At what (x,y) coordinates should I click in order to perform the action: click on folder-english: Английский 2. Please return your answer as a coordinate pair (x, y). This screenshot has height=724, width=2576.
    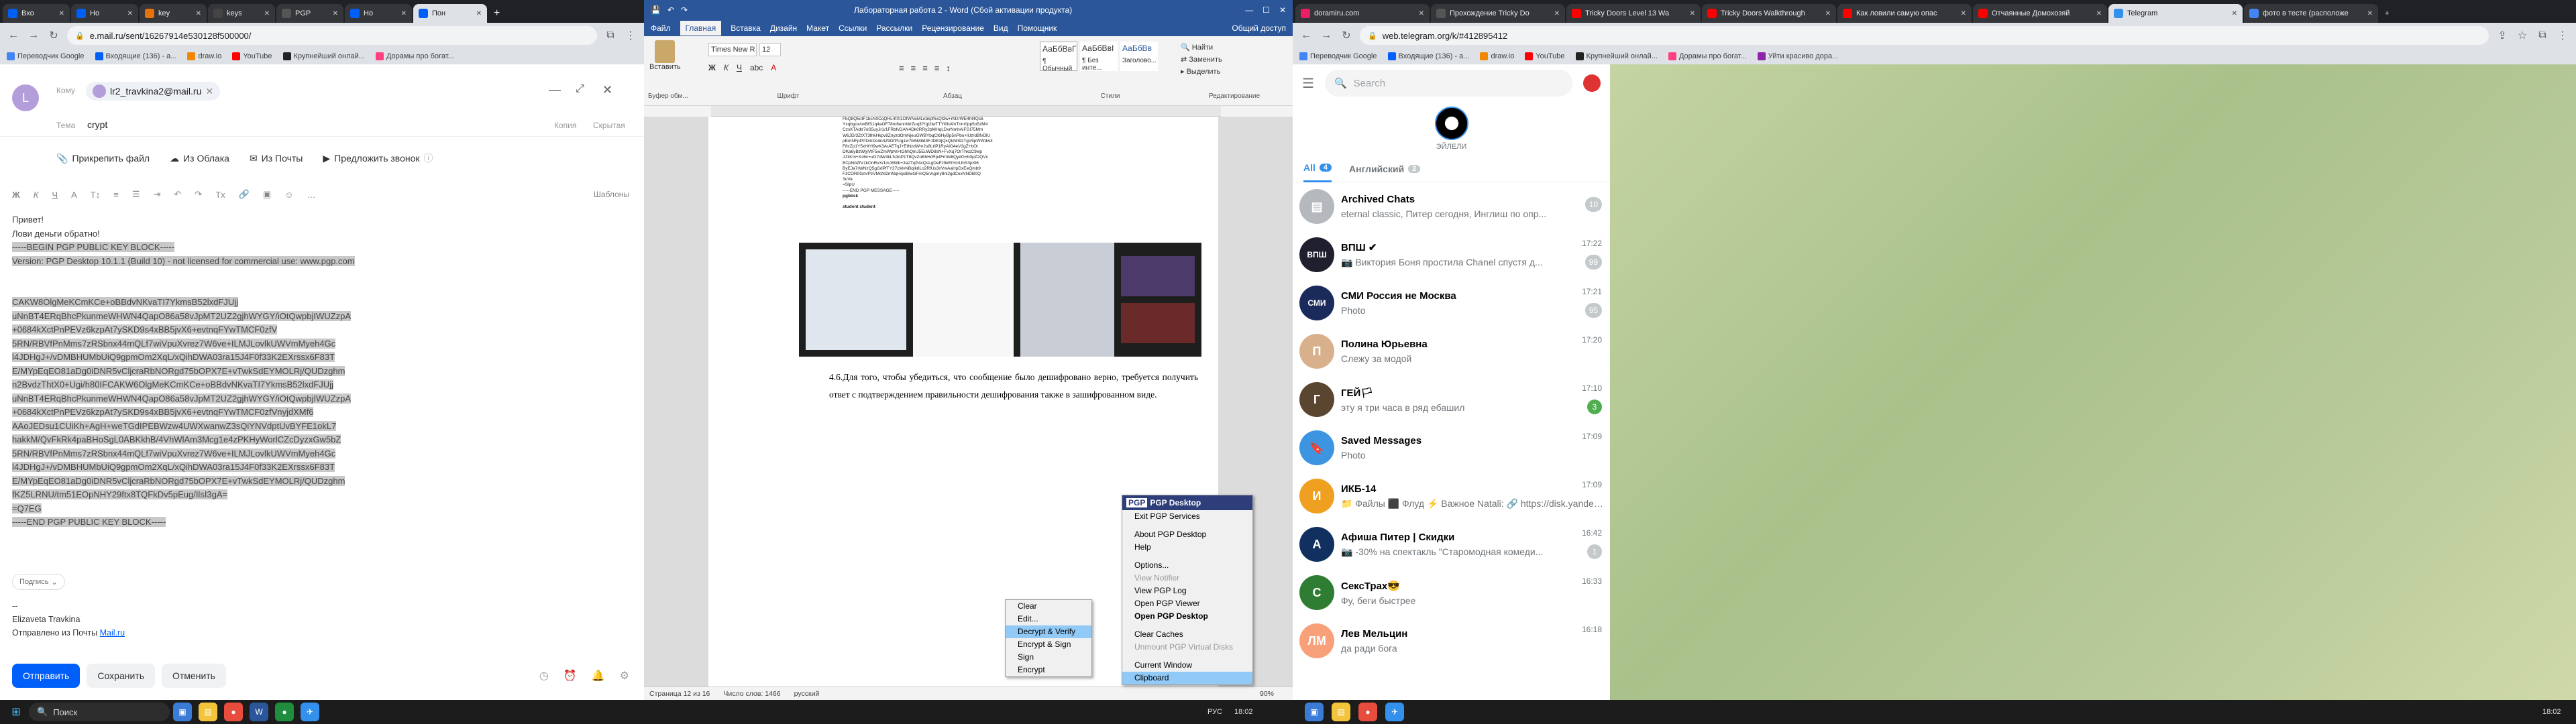
    Looking at the image, I should click on (1385, 169).